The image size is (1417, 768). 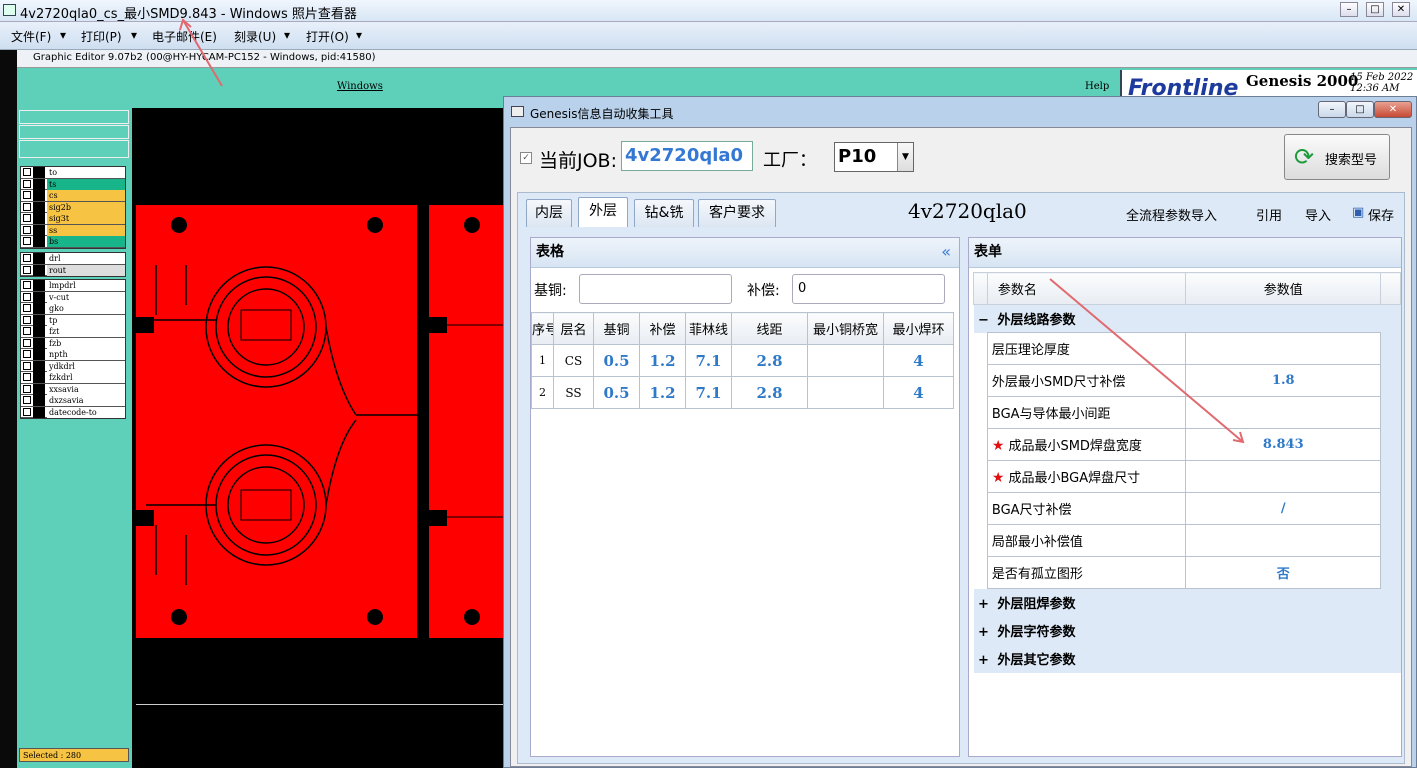 I want to click on param-row: ★ 成品最小BGA焊盘尺寸, so click(x=1187, y=476).